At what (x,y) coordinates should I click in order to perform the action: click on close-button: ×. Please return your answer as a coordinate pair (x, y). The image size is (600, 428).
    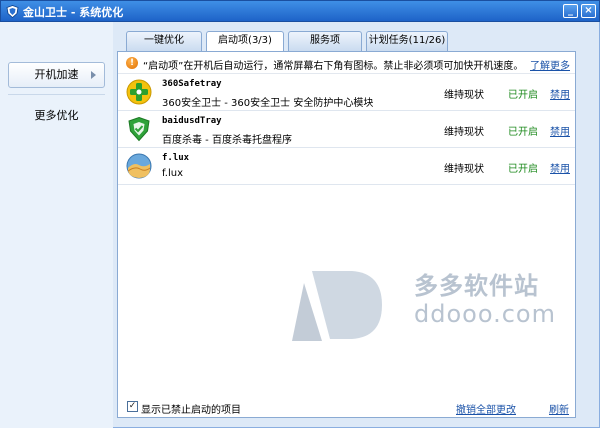
    Looking at the image, I should click on (588, 11).